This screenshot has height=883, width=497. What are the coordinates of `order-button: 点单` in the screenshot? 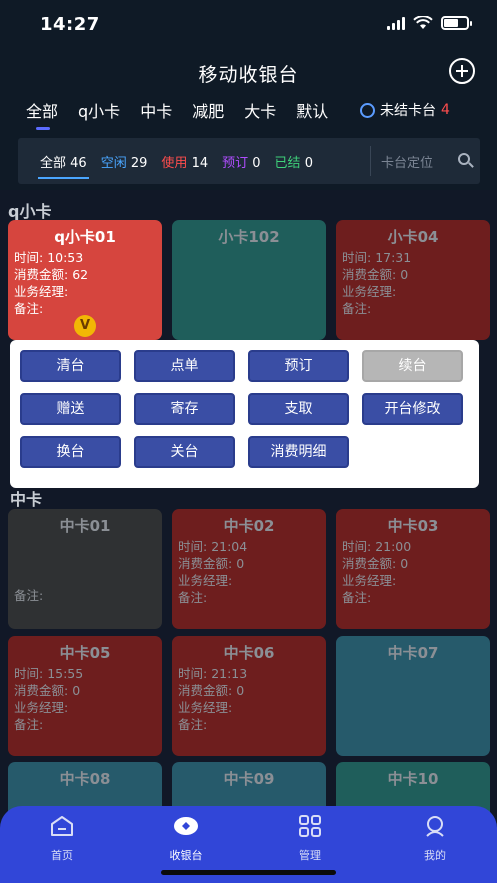 It's located at (184, 366).